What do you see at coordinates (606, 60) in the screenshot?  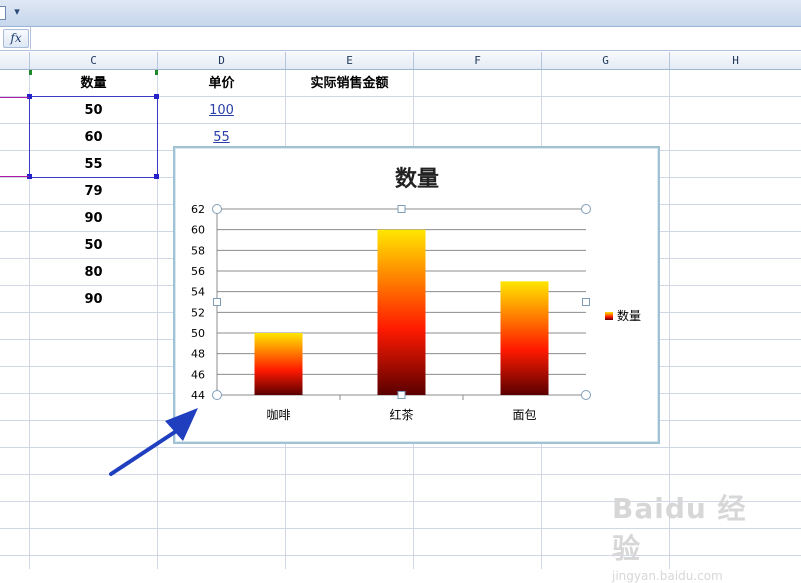 I see `column-header-g: G` at bounding box center [606, 60].